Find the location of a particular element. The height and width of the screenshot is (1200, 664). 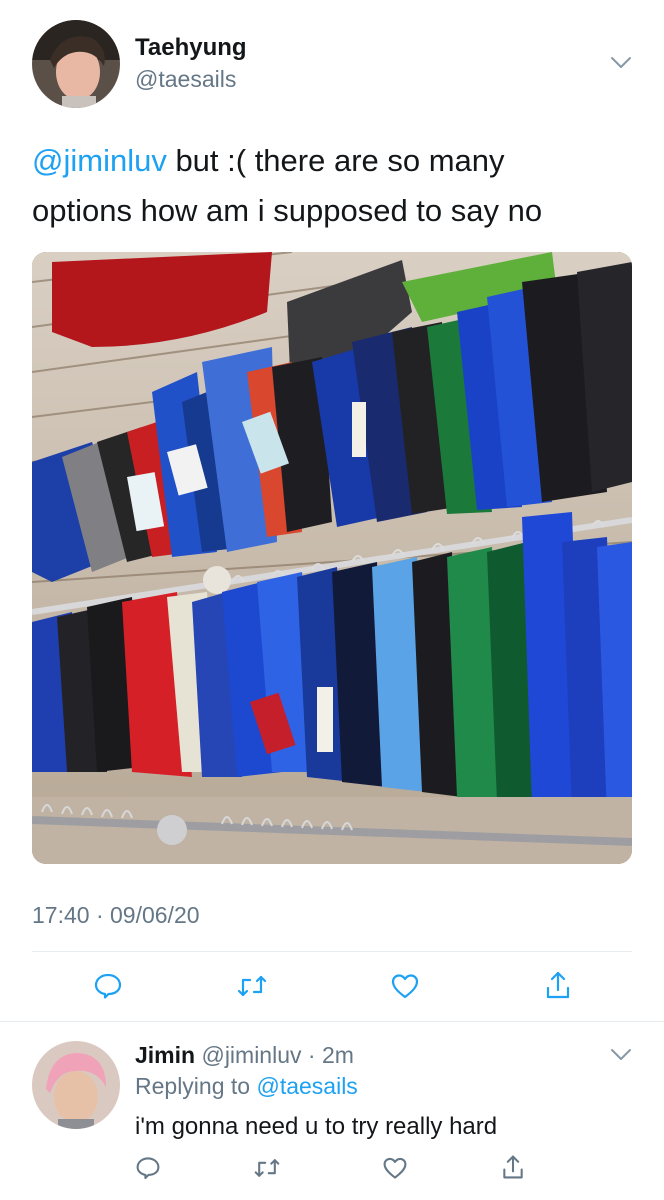

replying-to-label: Replying to is located at coordinates (193, 1086).